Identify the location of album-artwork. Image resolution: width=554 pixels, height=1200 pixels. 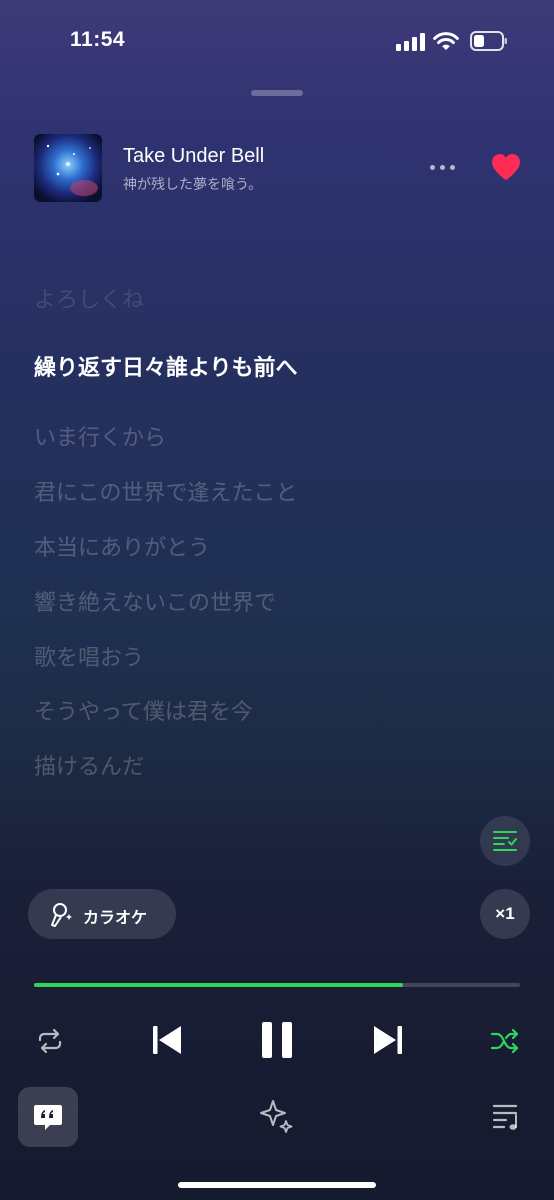
(68, 168).